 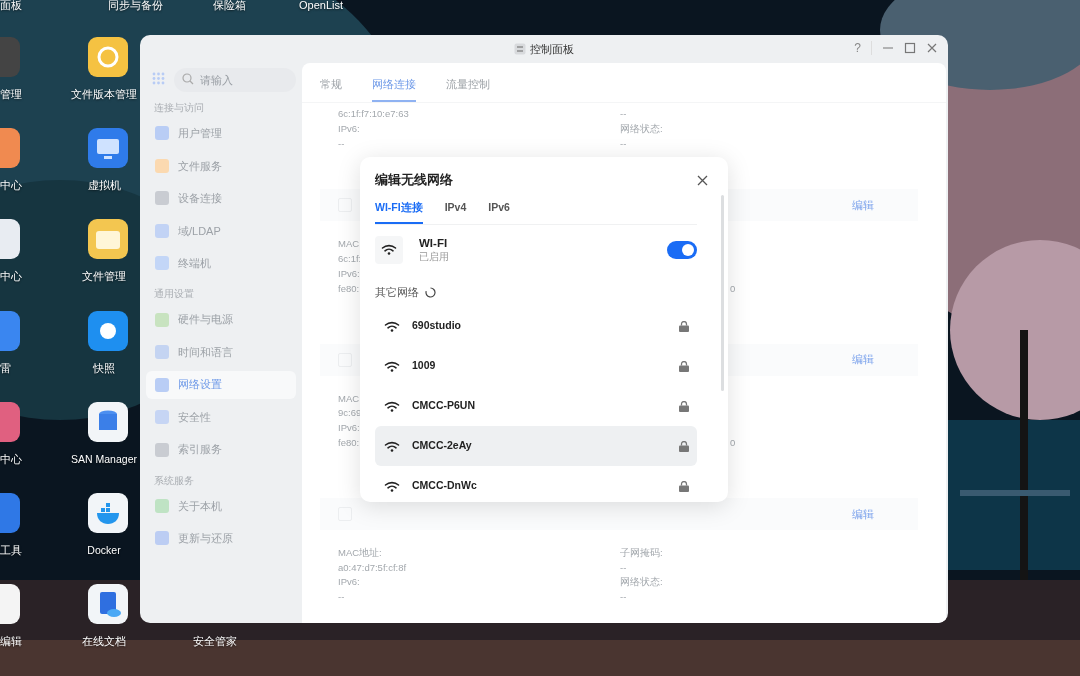 What do you see at coordinates (536, 484) in the screenshot?
I see `network-item: CMCC-DnWc` at bounding box center [536, 484].